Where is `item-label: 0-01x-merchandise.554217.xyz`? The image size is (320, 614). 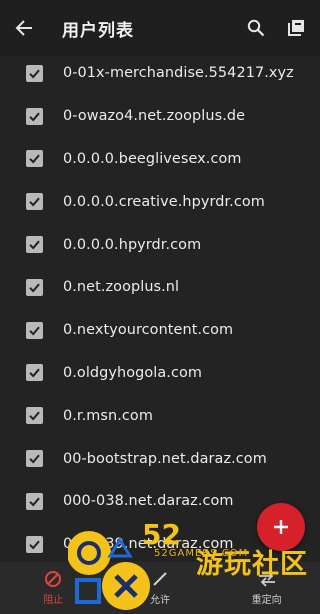 item-label: 0-01x-merchandise.554217.xyz is located at coordinates (178, 73).